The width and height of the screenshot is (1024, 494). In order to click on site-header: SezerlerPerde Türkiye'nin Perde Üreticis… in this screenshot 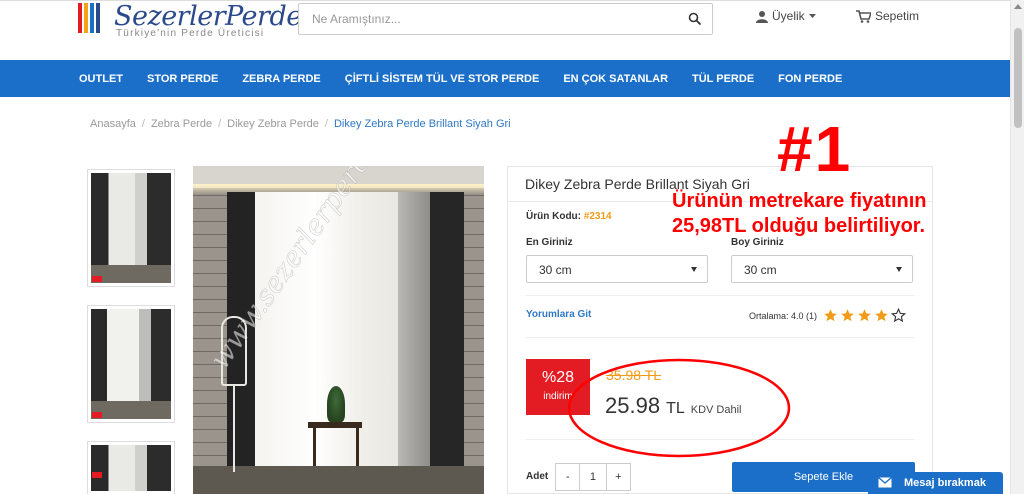, I will do `click(505, 30)`.